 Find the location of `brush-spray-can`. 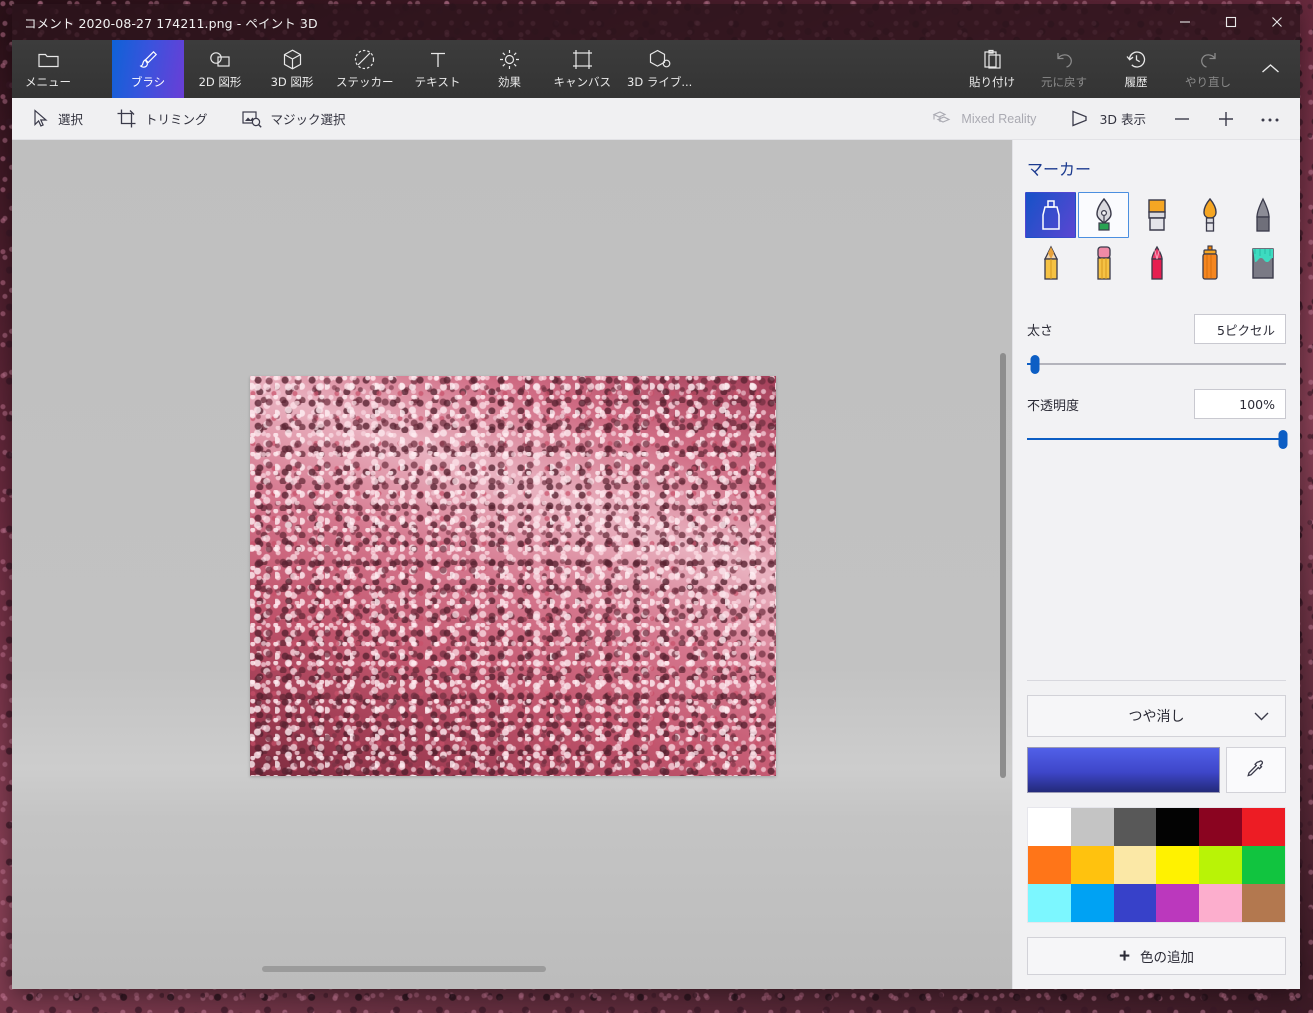

brush-spray-can is located at coordinates (1209, 263).